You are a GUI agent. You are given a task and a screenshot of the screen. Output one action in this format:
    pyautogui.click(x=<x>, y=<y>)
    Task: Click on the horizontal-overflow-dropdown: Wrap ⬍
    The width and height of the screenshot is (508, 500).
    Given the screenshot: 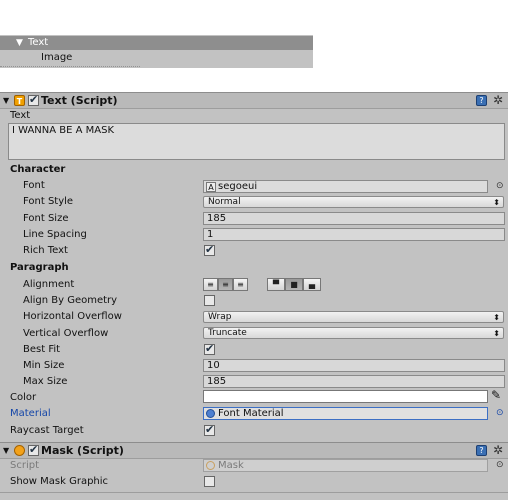 What is the action you would take?
    pyautogui.click(x=353, y=317)
    